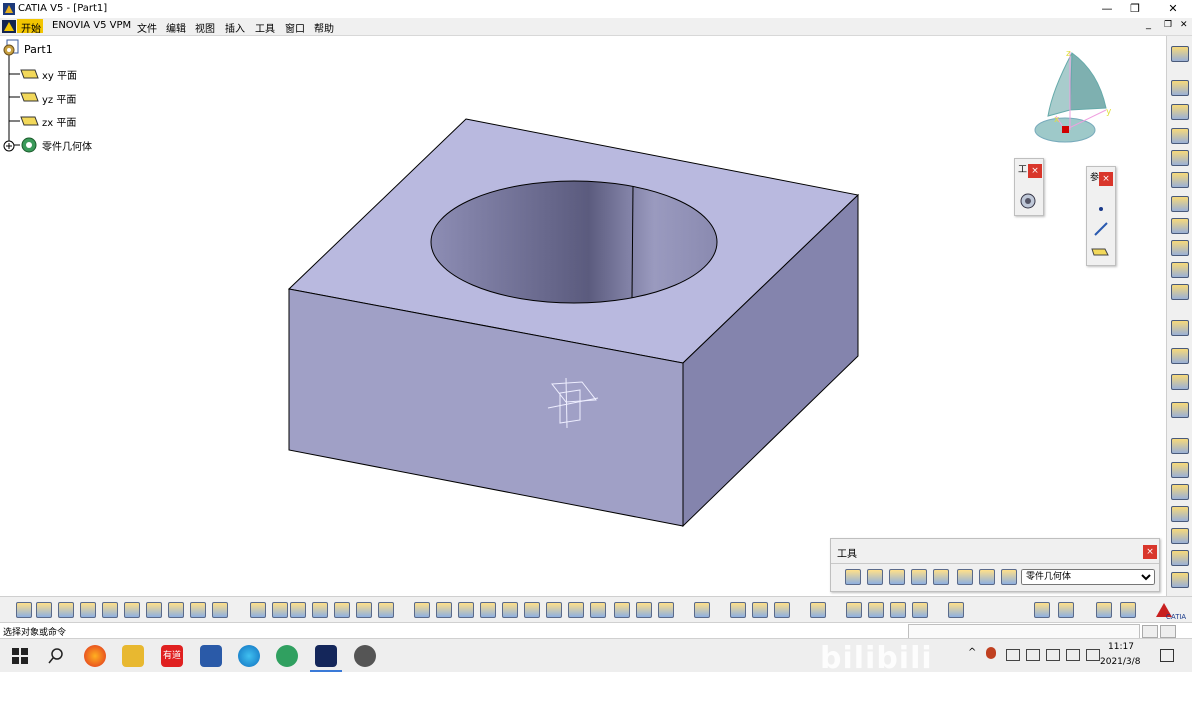 The image size is (1192, 711). I want to click on current-body-select: 零件几何体, so click(1088, 577).